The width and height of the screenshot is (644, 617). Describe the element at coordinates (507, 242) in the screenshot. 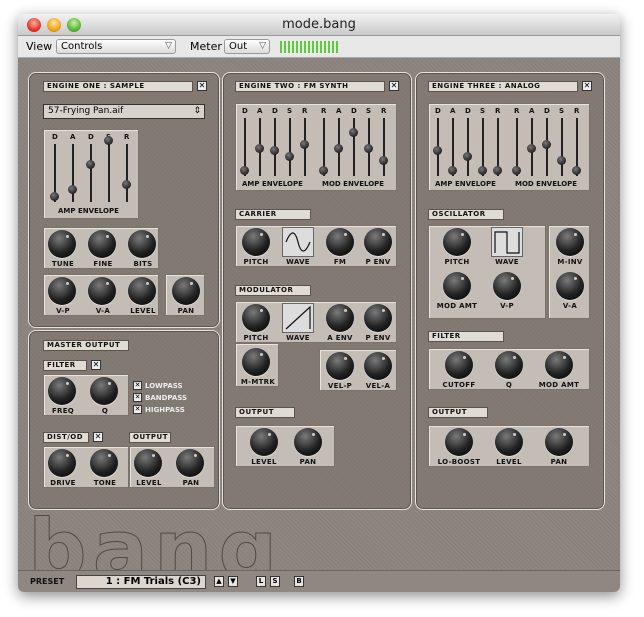

I see `square-wave-icon` at that location.